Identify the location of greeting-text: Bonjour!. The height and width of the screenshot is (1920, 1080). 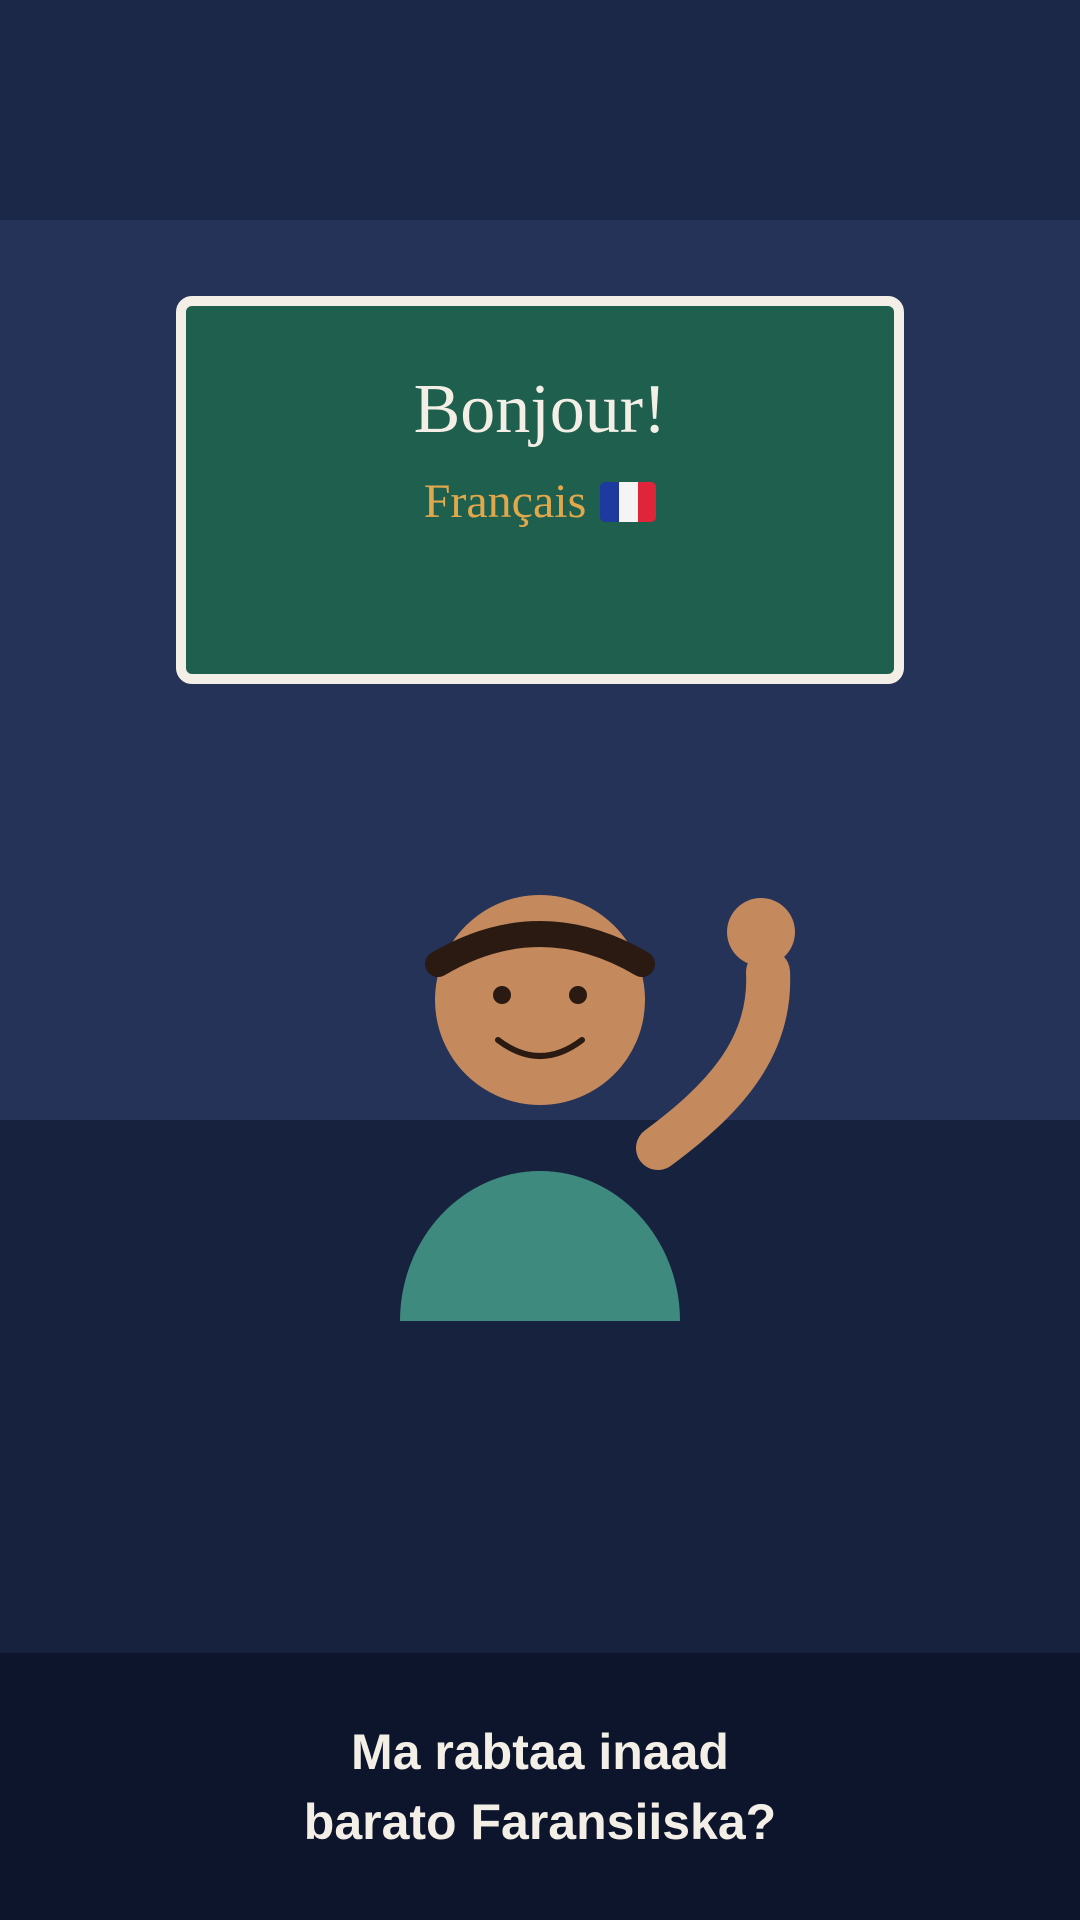
(540, 409).